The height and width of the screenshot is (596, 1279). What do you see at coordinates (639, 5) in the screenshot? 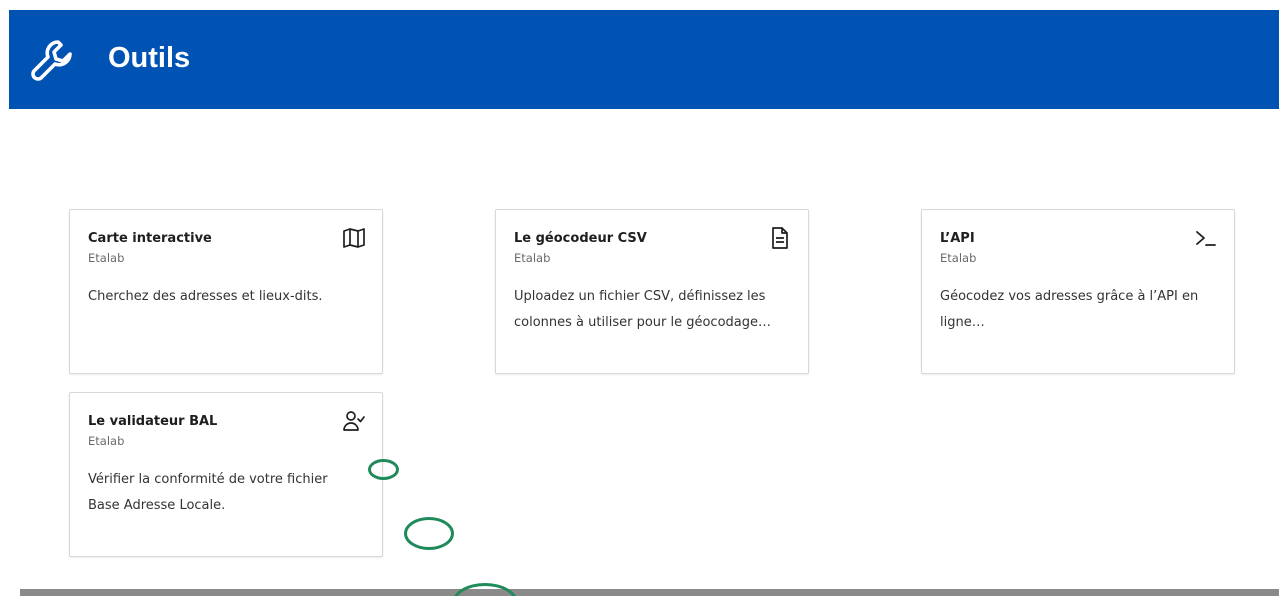
I see `top-strip` at bounding box center [639, 5].